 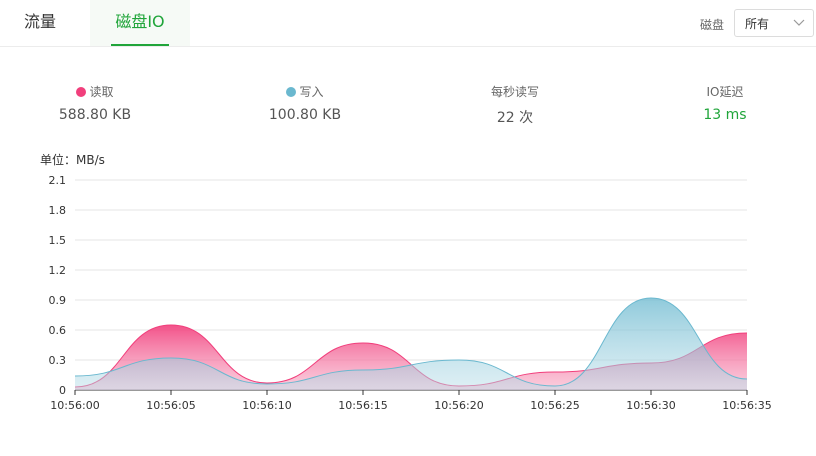 I want to click on x-tick-label: 10:56:00, so click(x=74, y=405).